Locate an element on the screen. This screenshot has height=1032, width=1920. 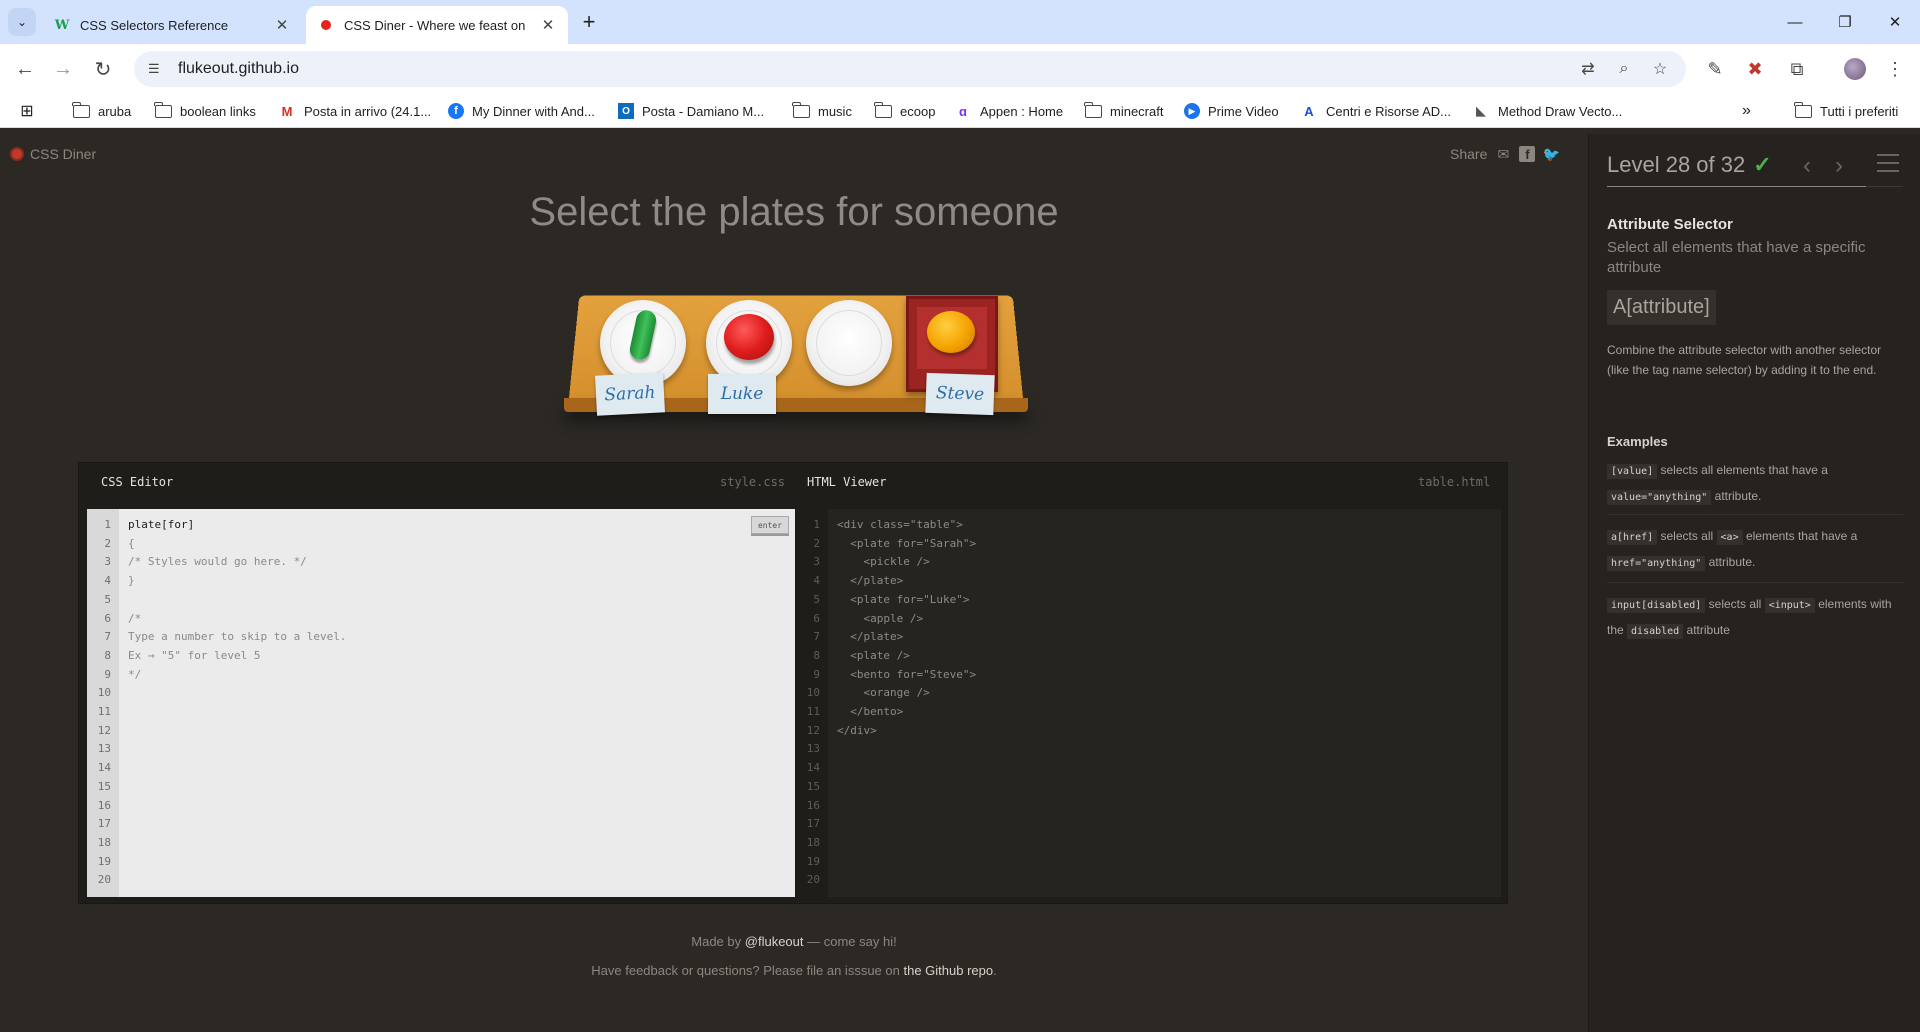
email-icon: ✉ is located at coordinates (1503, 154).